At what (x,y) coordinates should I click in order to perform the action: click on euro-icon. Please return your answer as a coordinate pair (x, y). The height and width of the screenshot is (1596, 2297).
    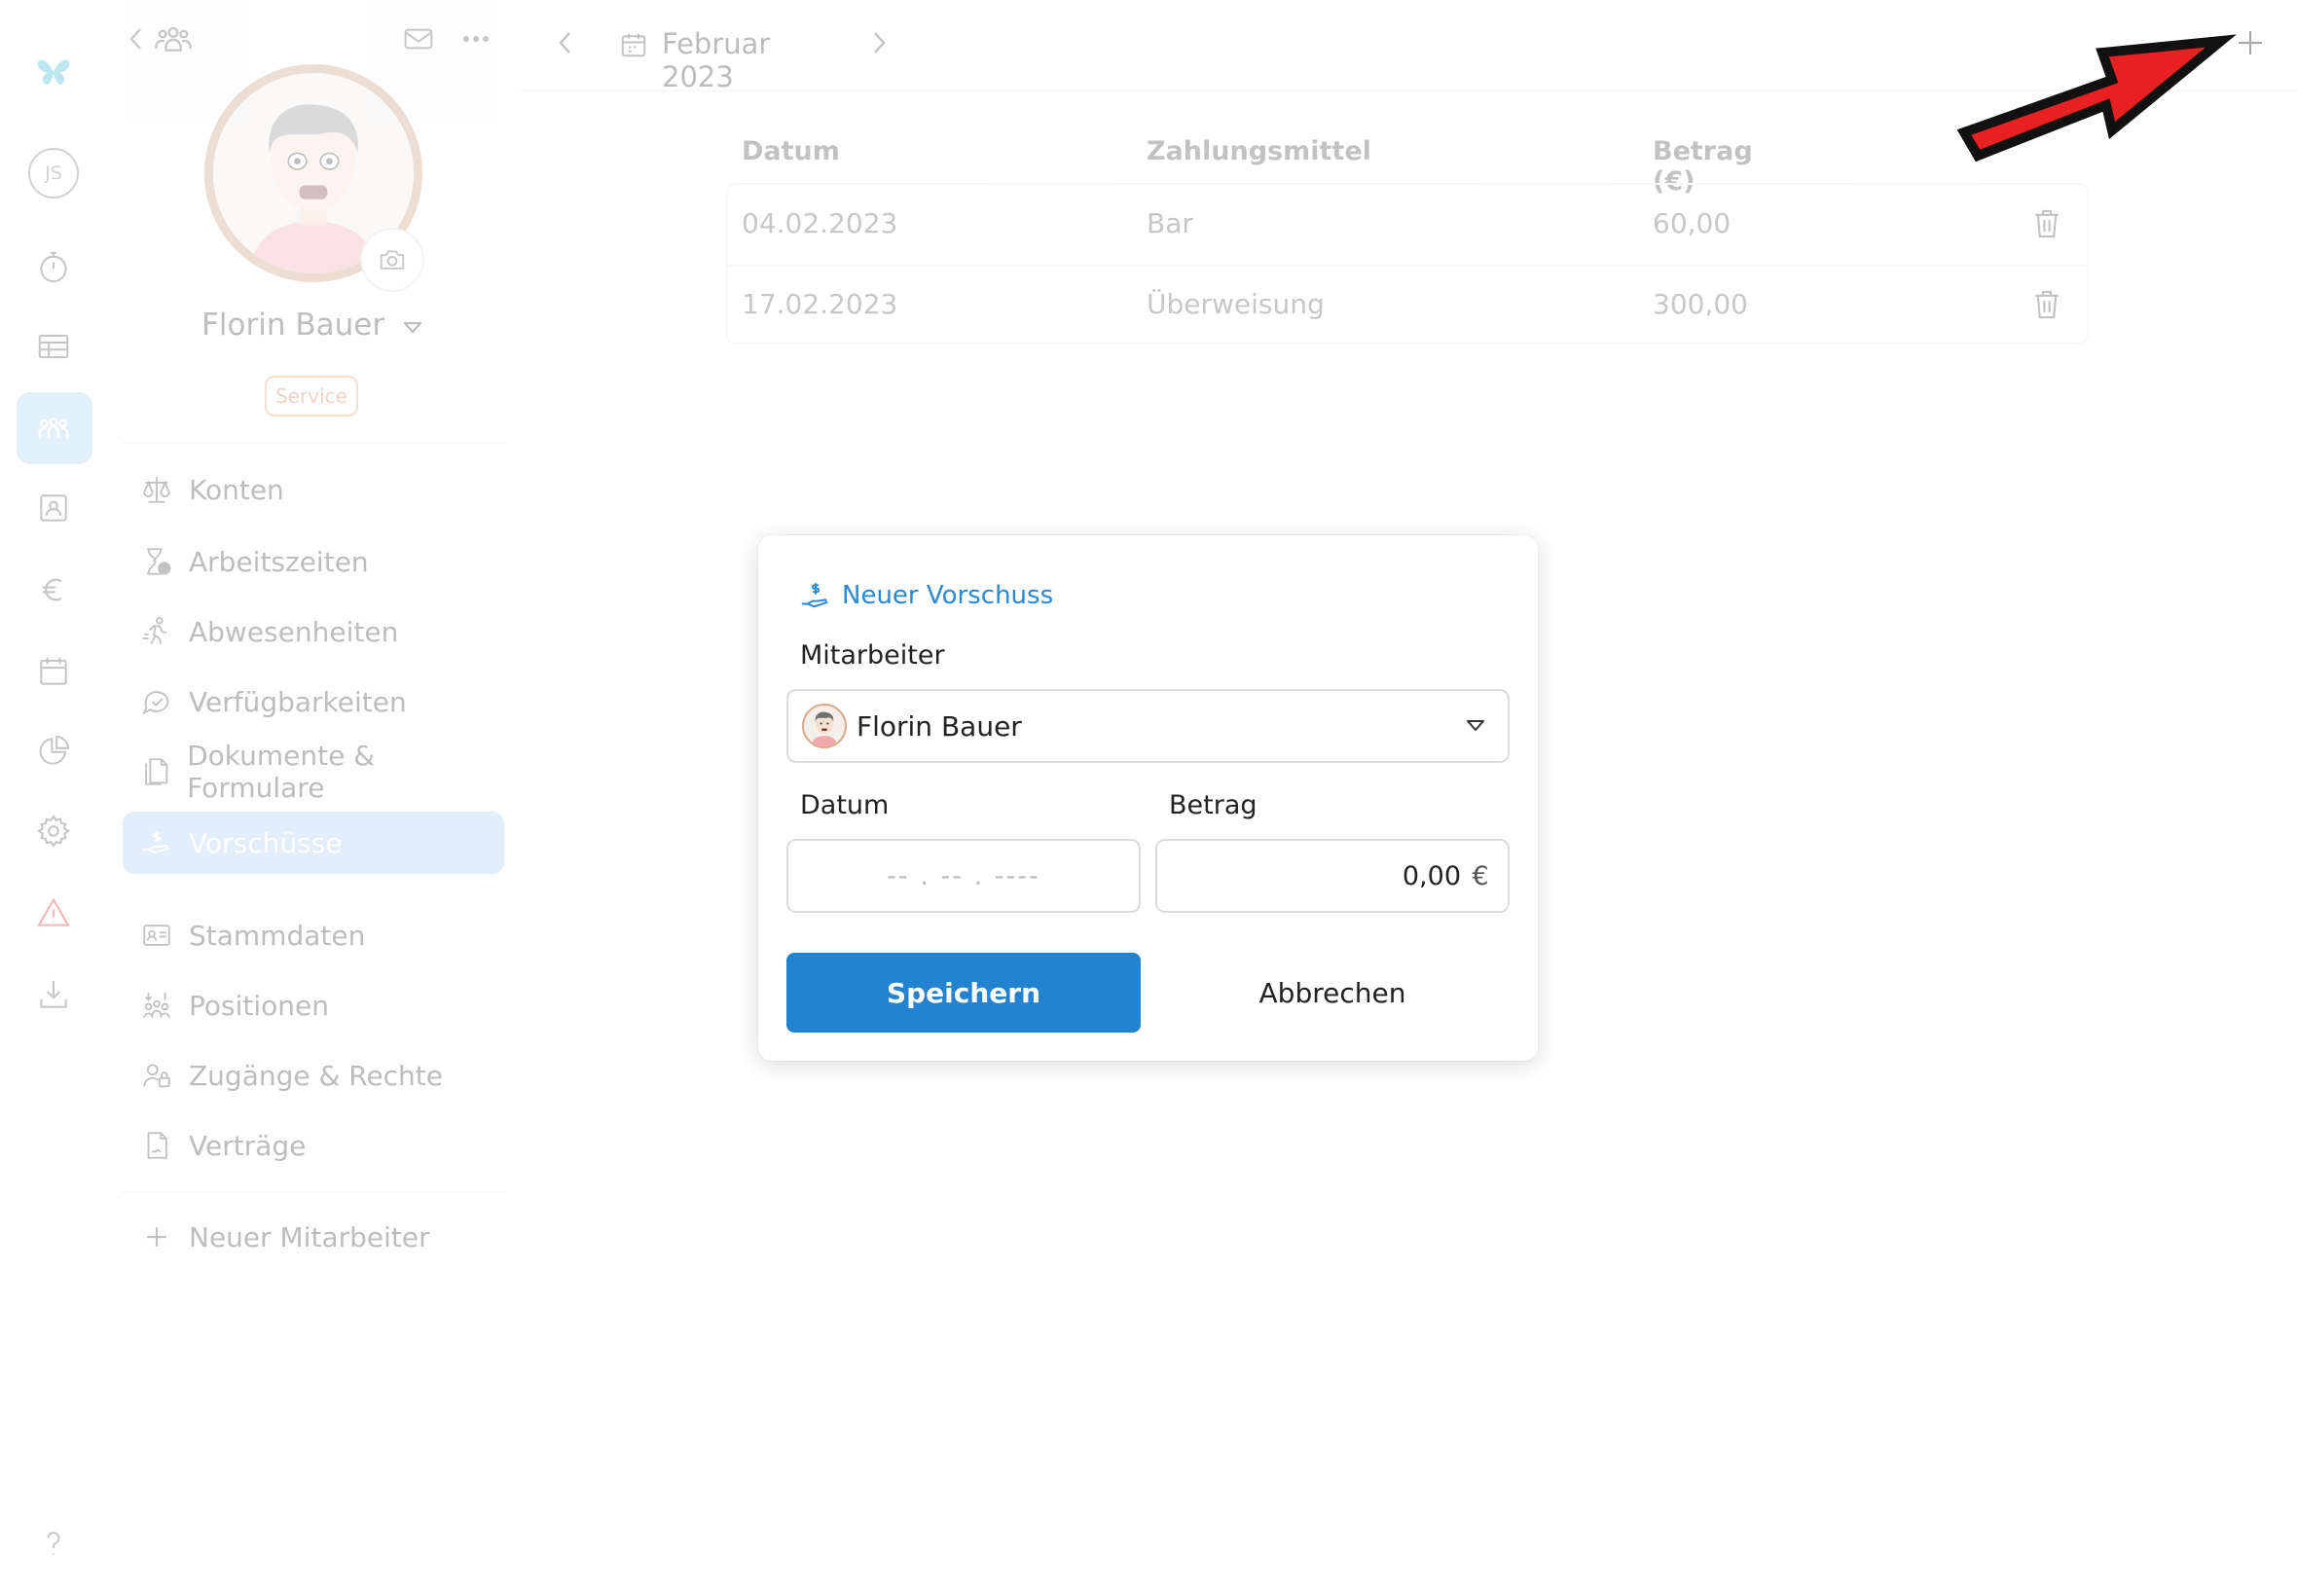
    Looking at the image, I should click on (54, 590).